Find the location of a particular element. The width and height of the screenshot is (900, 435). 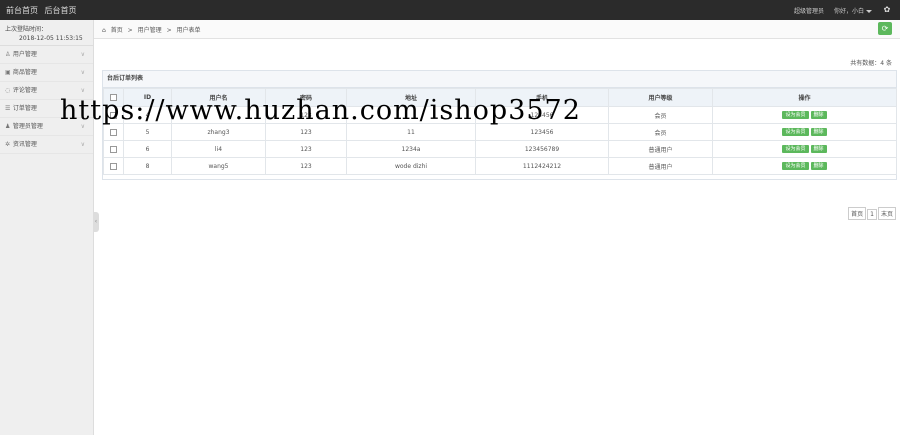

user-menu: 你好，小白 is located at coordinates (853, 11).